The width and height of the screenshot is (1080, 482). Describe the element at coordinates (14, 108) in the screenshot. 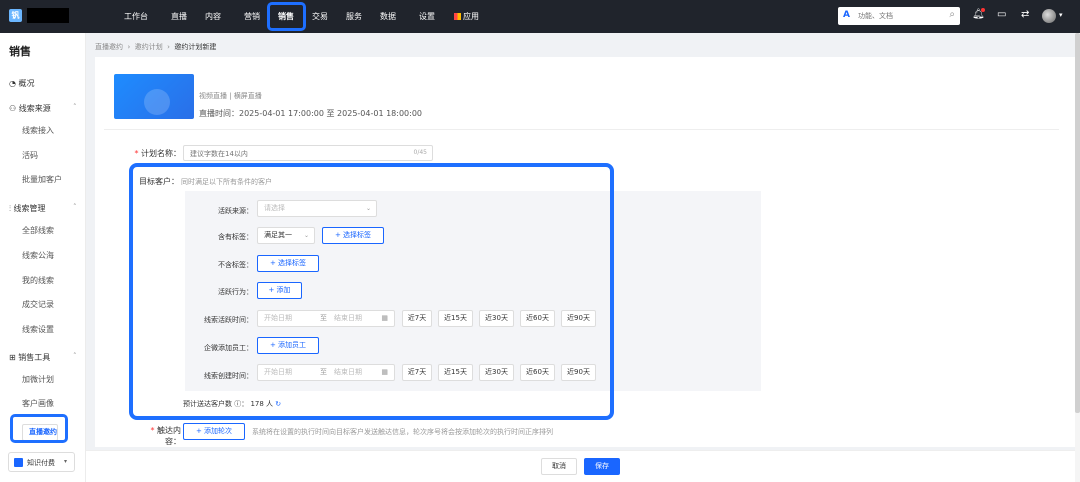

I see `user-icon: ⚇` at that location.